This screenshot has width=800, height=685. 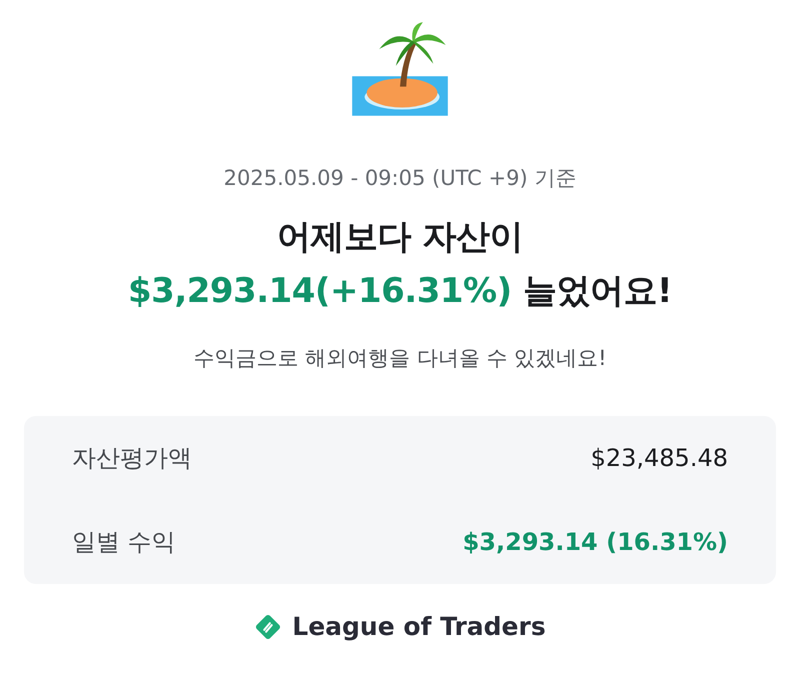 I want to click on summary-label: 자산평가액, so click(x=132, y=458).